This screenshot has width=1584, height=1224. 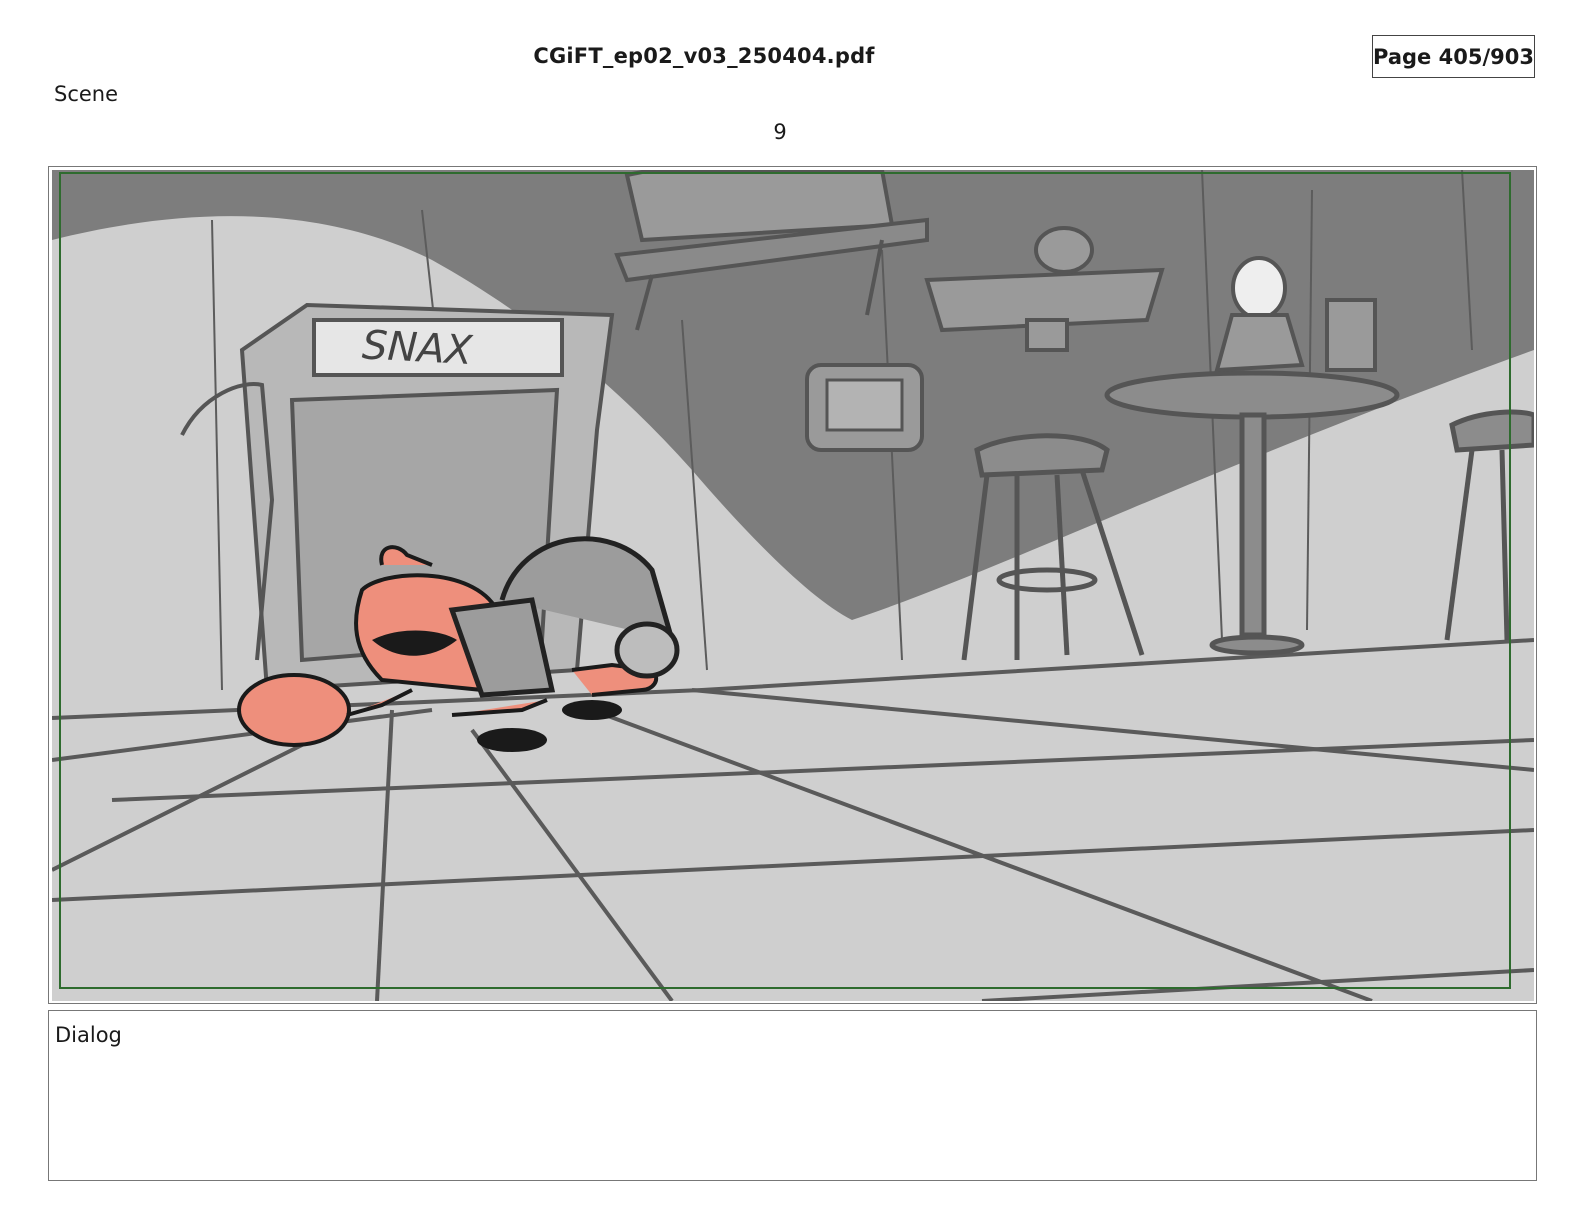 What do you see at coordinates (86, 94) in the screenshot?
I see `scene-label: Scene` at bounding box center [86, 94].